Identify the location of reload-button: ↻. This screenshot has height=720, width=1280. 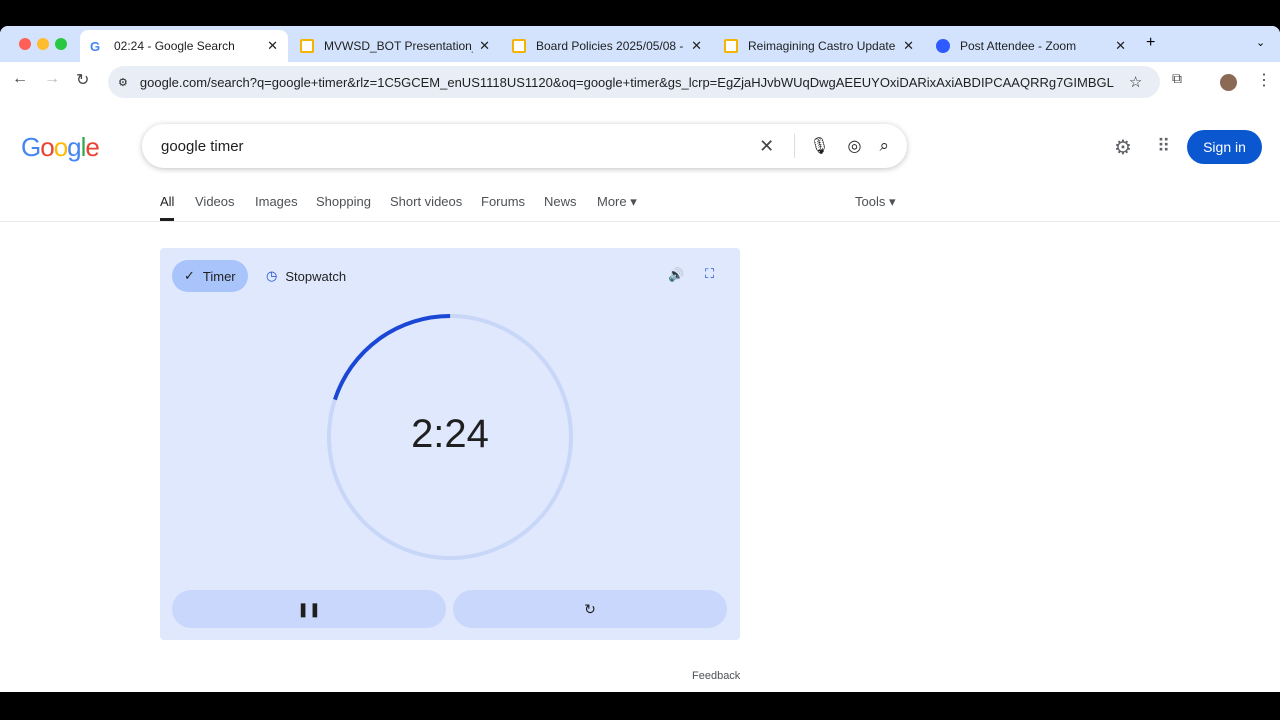
(82, 80).